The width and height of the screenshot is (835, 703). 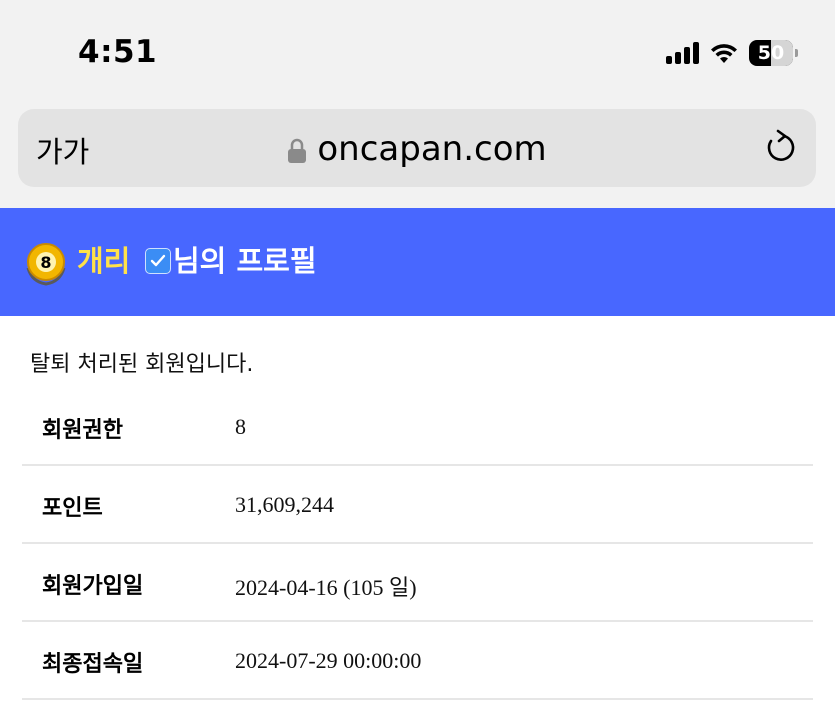 I want to click on address-bar: 가가 oncapan.com, so click(x=417, y=148).